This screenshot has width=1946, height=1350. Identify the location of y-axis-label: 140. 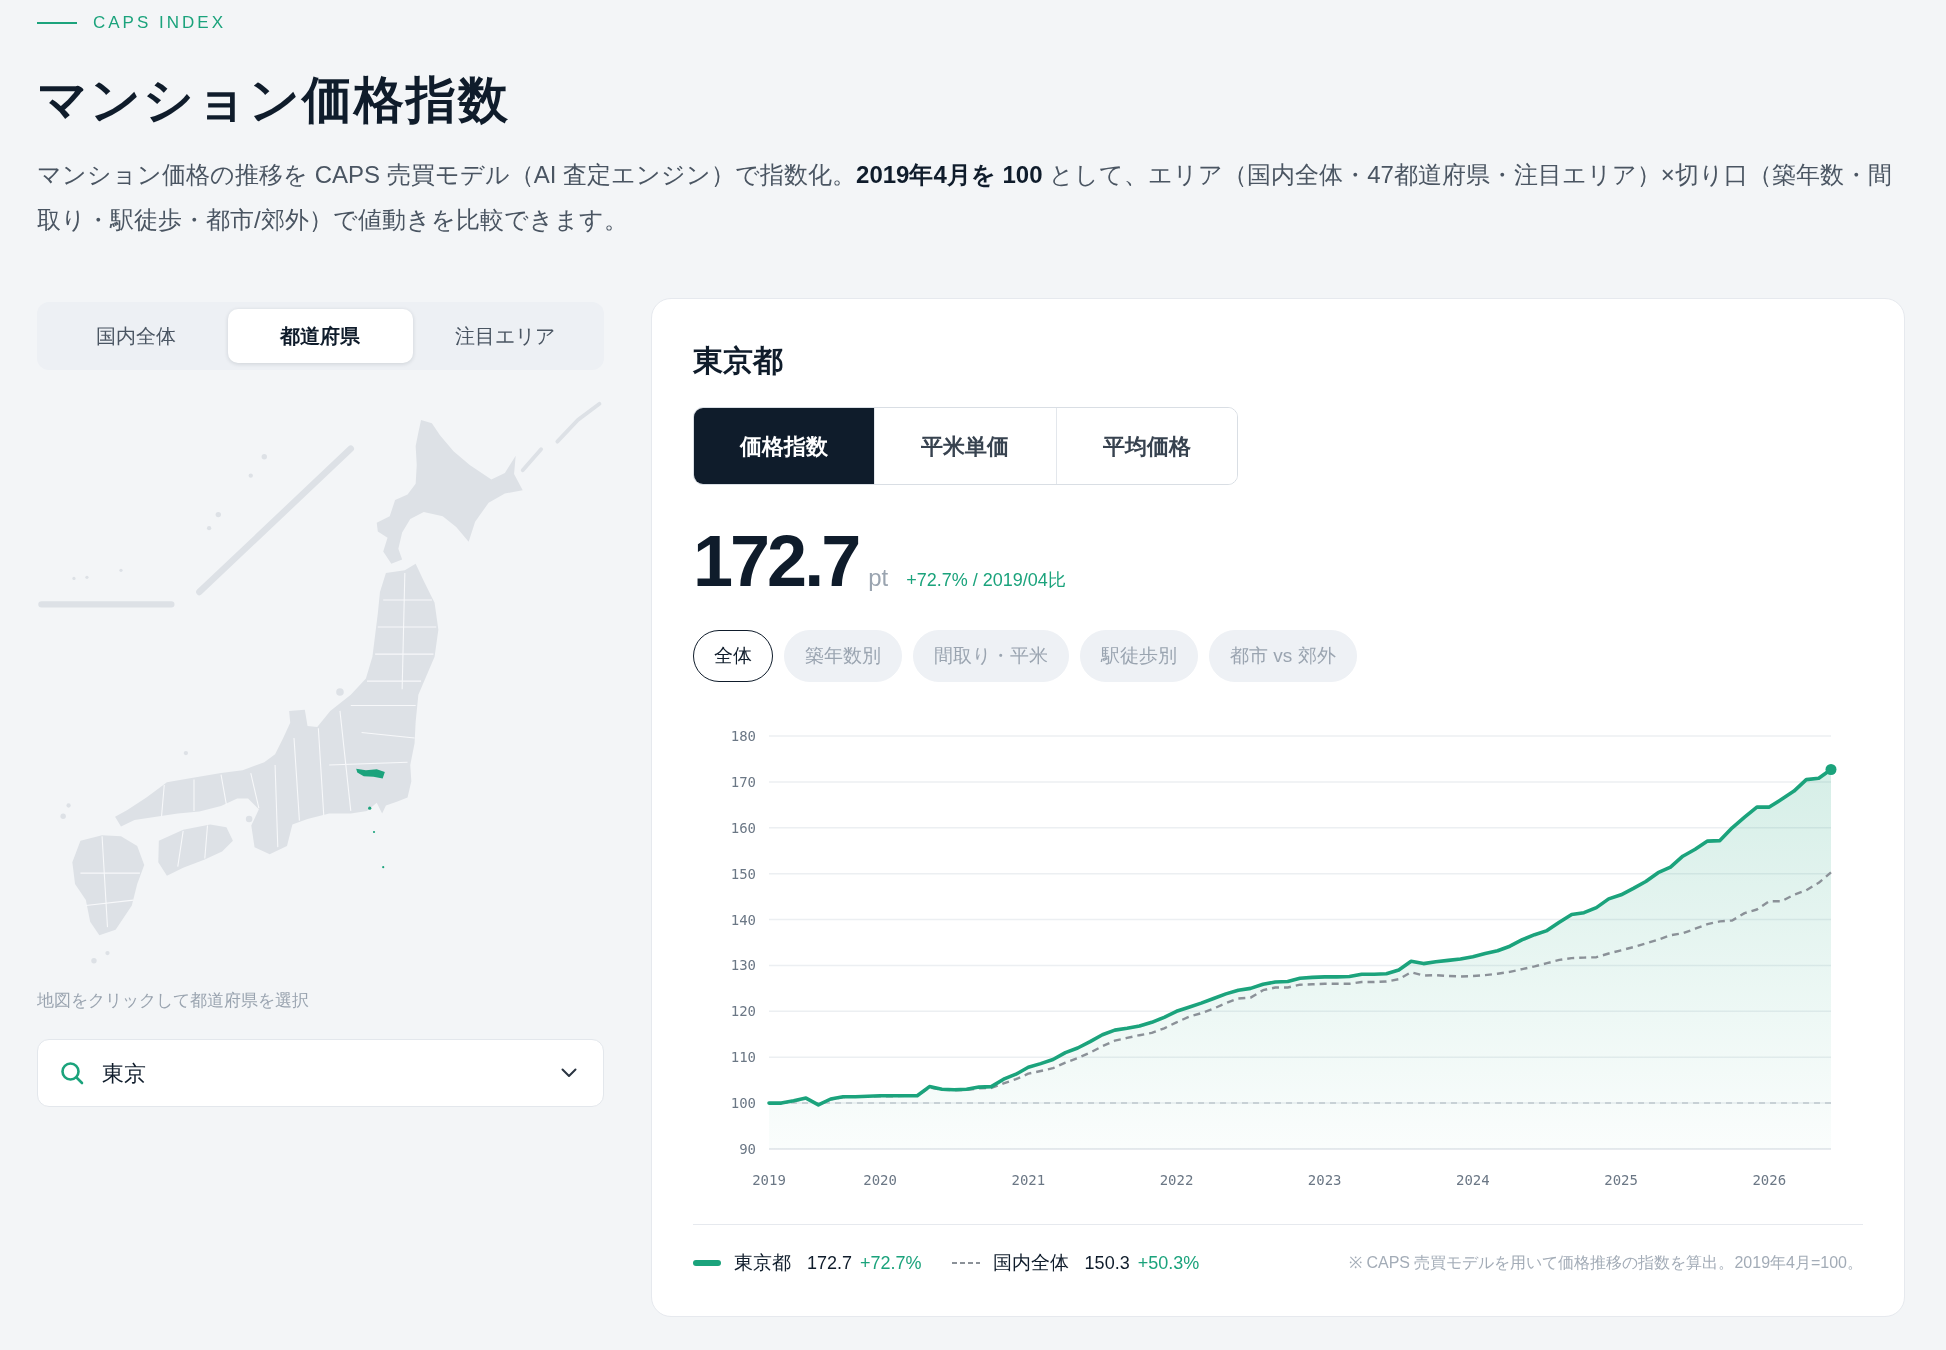
(743, 919).